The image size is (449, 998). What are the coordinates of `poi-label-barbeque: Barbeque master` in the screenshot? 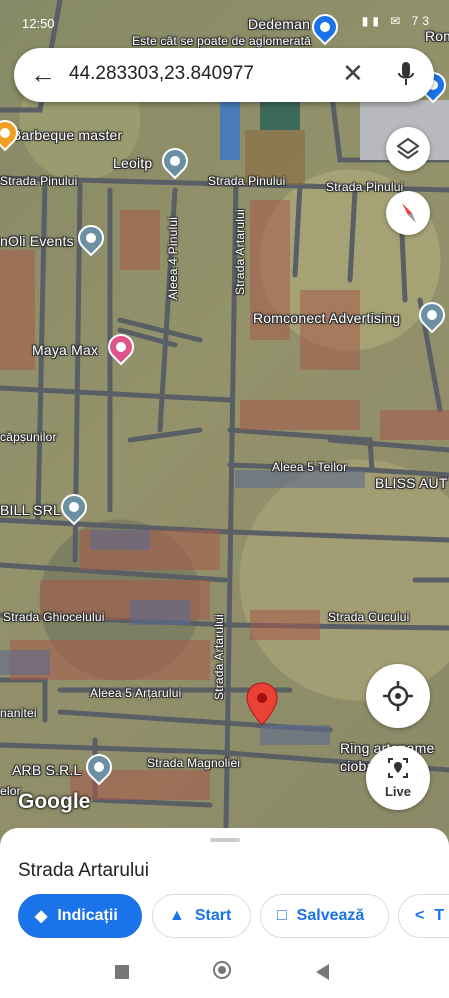 It's located at (67, 135).